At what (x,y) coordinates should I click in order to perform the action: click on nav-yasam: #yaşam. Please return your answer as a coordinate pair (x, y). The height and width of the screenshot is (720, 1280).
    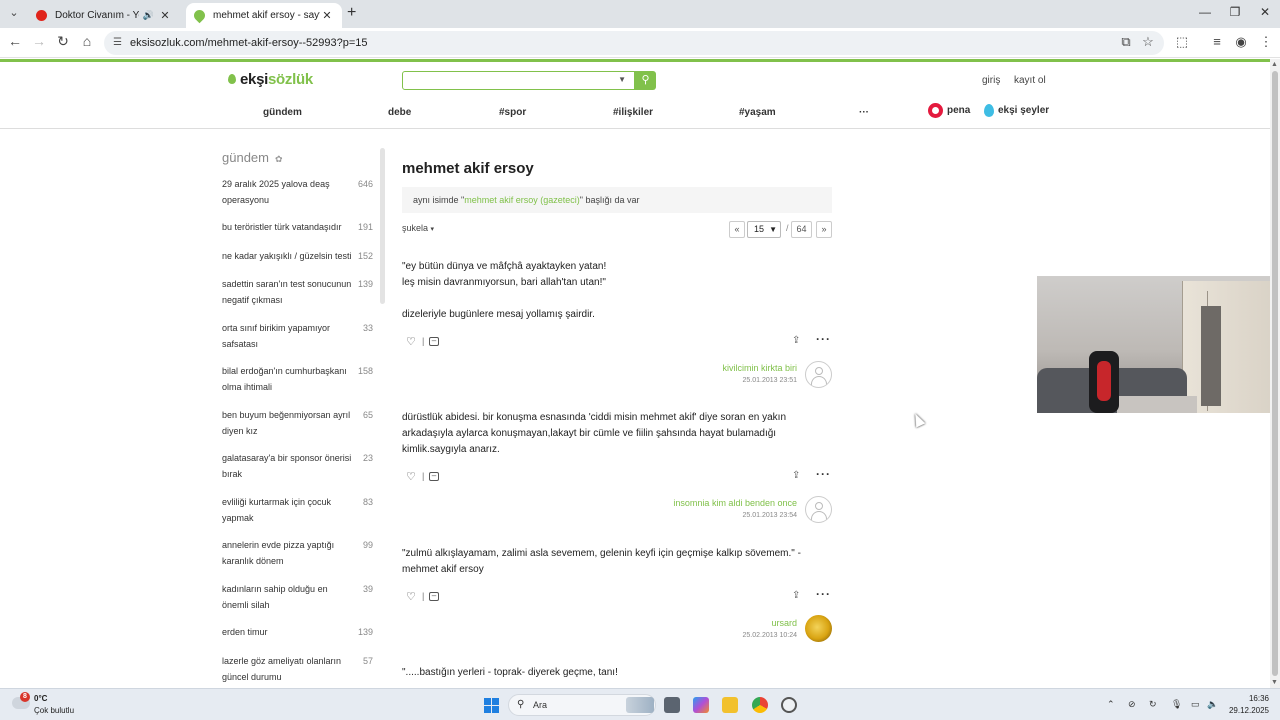
    Looking at the image, I should click on (757, 112).